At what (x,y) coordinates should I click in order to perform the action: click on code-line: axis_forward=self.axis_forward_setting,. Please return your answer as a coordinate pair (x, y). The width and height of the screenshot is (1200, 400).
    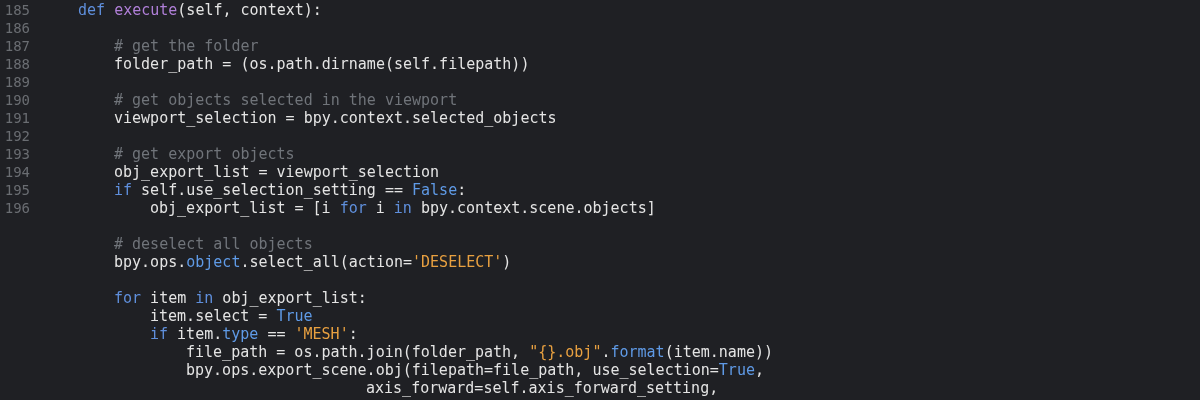
    Looking at the image, I should click on (542, 388).